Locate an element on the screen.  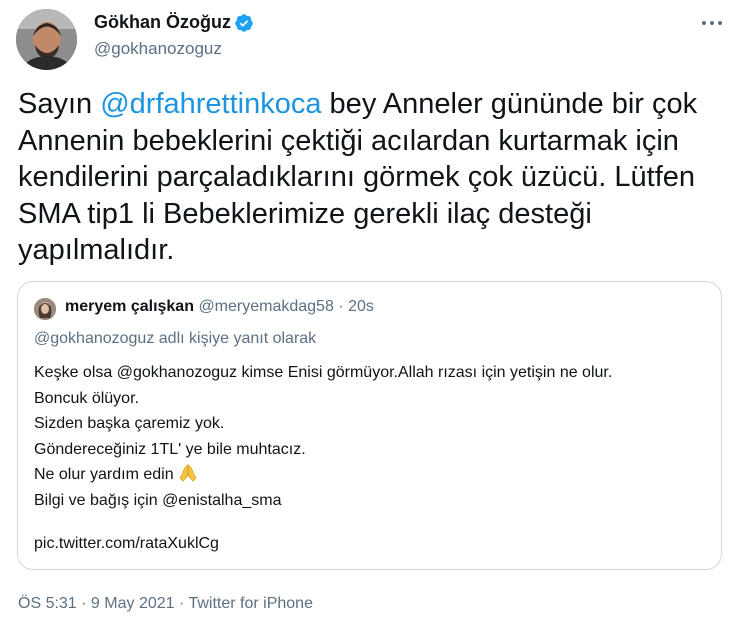
quoted-line: Sizden başka çaremiz yok. is located at coordinates (129, 423).